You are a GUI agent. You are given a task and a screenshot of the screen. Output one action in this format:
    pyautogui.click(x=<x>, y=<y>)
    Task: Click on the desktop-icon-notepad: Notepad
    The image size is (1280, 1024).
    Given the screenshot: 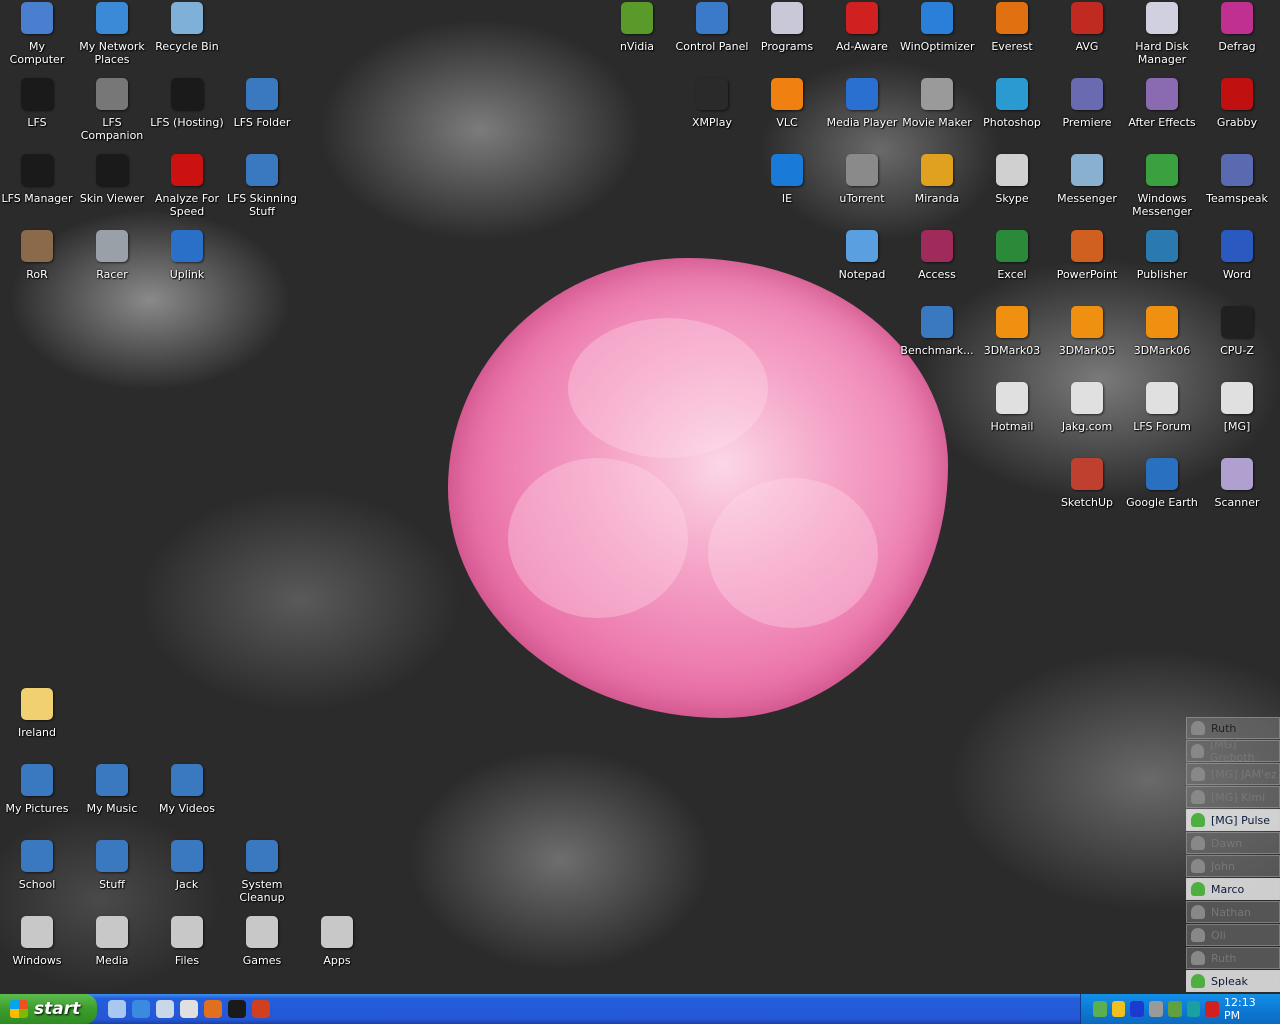 What is the action you would take?
    pyautogui.click(x=862, y=255)
    